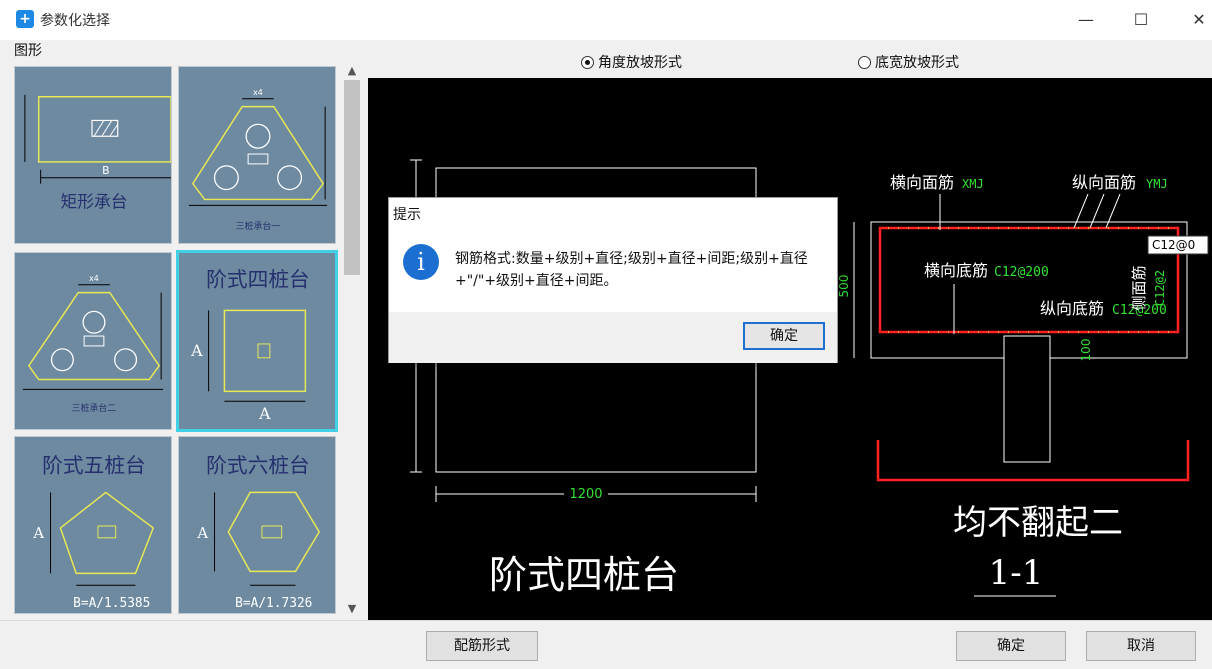 This screenshot has height=669, width=1212. What do you see at coordinates (640, 63) in the screenshot?
I see `radio-angle-label: 角度放坡形式` at bounding box center [640, 63].